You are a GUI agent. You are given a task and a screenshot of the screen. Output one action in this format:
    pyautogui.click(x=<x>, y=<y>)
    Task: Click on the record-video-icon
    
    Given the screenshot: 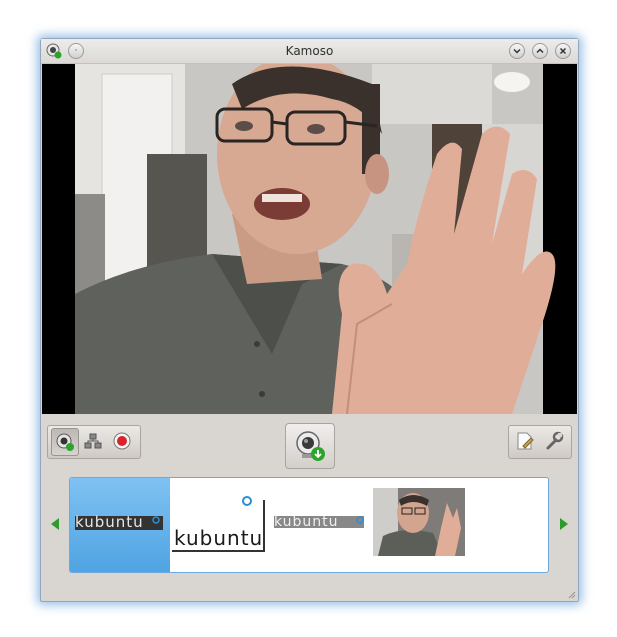 What is the action you would take?
    pyautogui.click(x=122, y=441)
    